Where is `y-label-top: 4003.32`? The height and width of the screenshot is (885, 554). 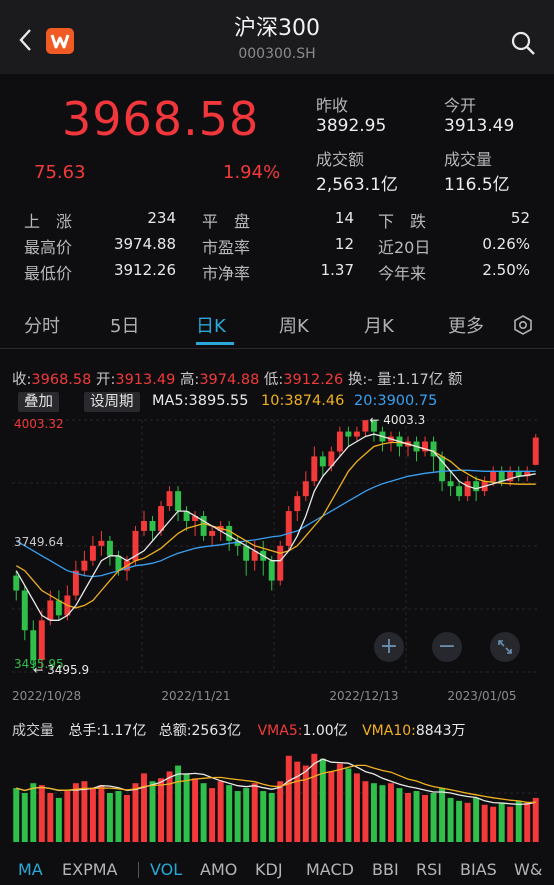 y-label-top: 4003.32 is located at coordinates (39, 424).